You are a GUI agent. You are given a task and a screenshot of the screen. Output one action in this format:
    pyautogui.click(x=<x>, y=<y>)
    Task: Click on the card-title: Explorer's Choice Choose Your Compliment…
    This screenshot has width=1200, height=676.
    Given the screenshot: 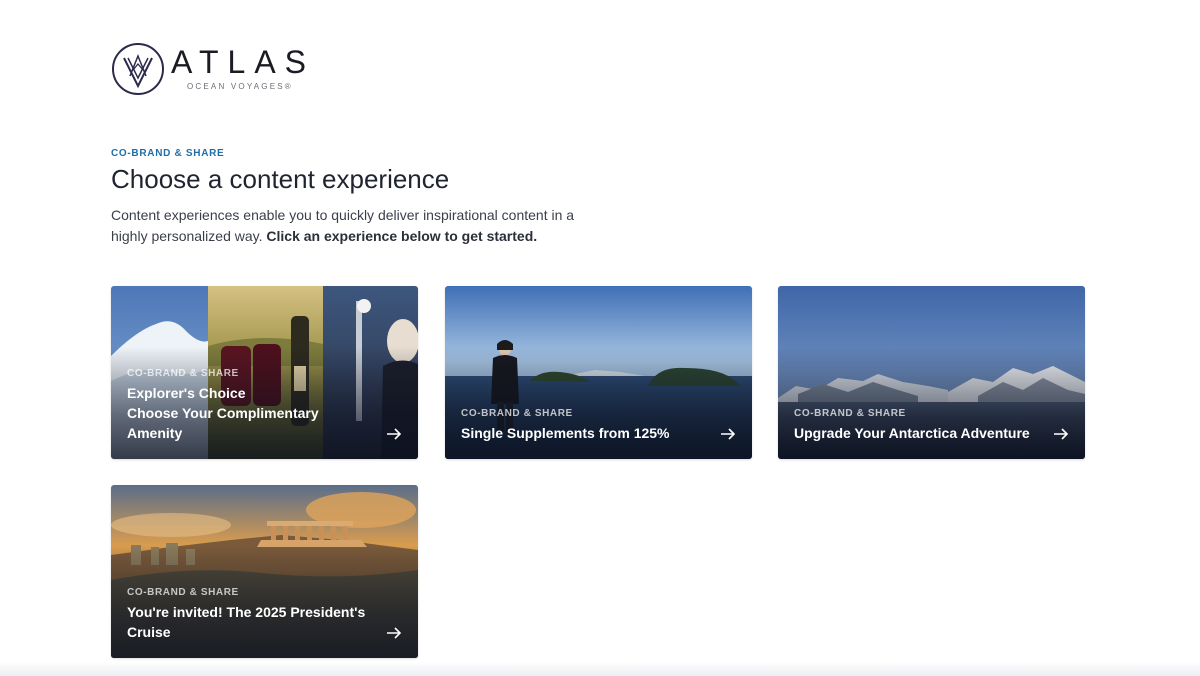 What is the action you would take?
    pyautogui.click(x=247, y=413)
    